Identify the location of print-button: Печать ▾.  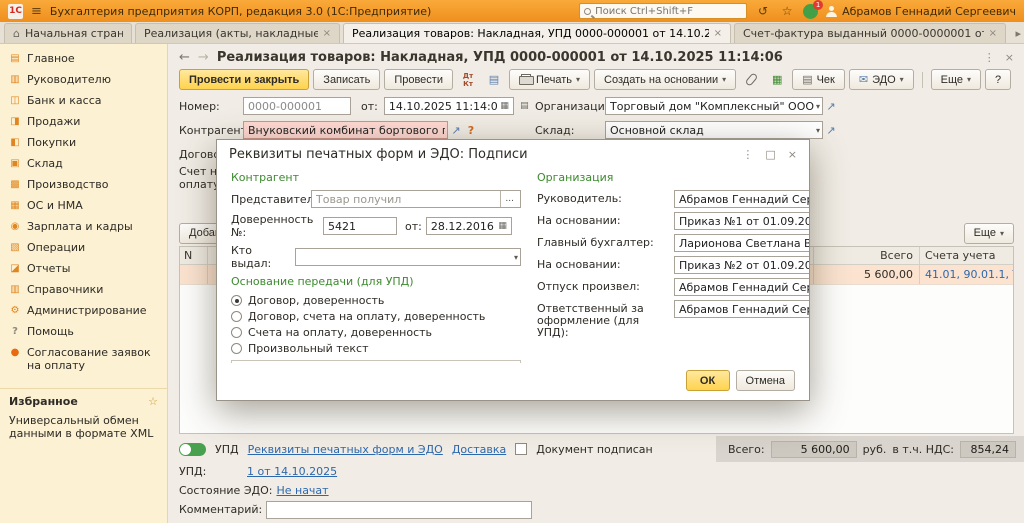
(549, 79).